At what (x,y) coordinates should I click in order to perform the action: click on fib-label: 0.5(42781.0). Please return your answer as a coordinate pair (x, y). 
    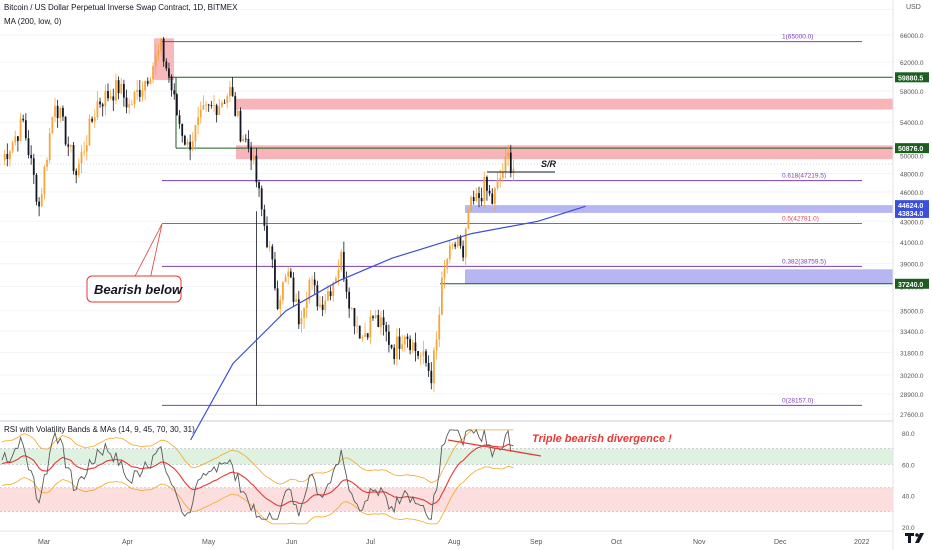
    Looking at the image, I should click on (800, 218).